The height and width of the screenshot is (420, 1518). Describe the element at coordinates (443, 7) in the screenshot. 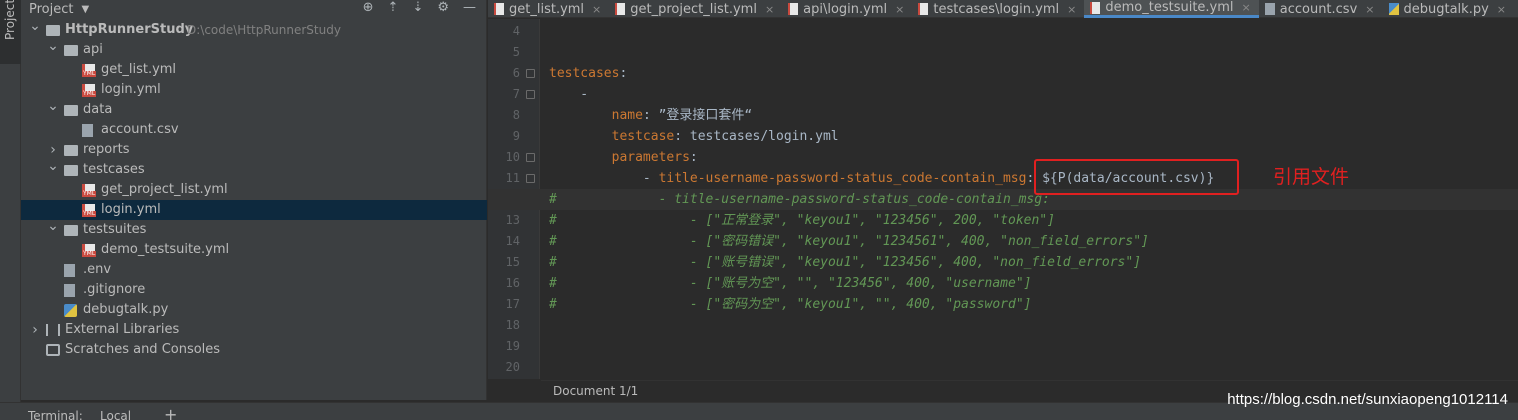

I see `gear-icon: ⚙` at that location.